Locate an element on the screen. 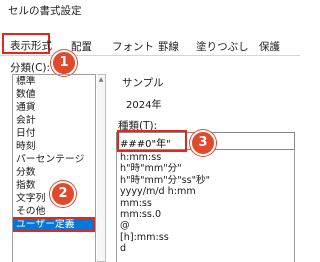 This screenshot has height=262, width=320. tab-fill: 塗りつぶし is located at coordinates (222, 46).